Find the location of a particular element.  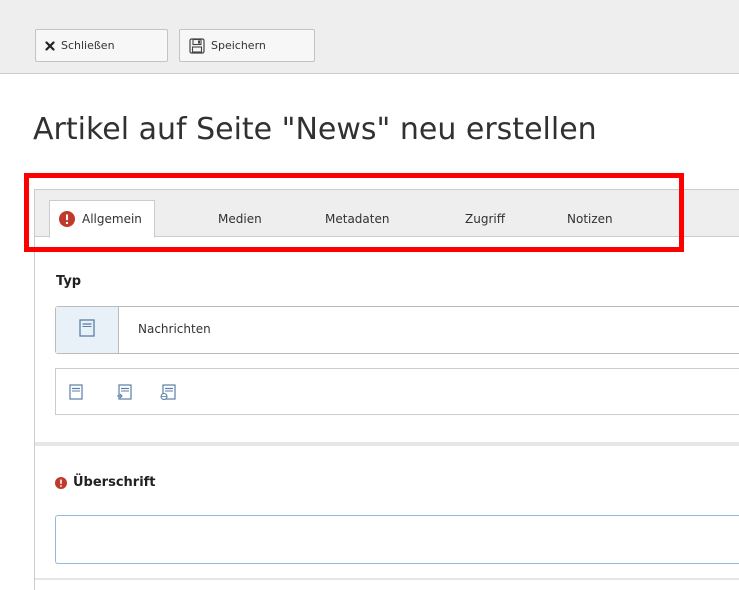

tab-zugriff: Zugriff is located at coordinates (485, 218).